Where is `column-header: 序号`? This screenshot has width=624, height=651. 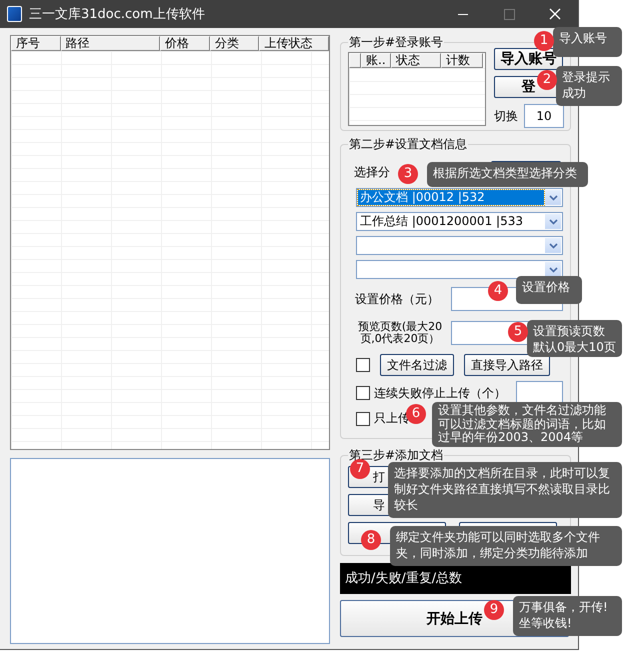 column-header: 序号 is located at coordinates (36, 43).